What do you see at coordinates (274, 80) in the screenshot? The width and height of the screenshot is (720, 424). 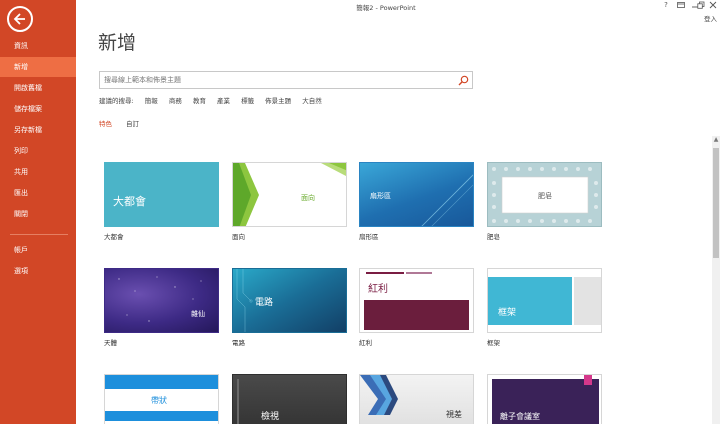 I see `template-search-input` at bounding box center [274, 80].